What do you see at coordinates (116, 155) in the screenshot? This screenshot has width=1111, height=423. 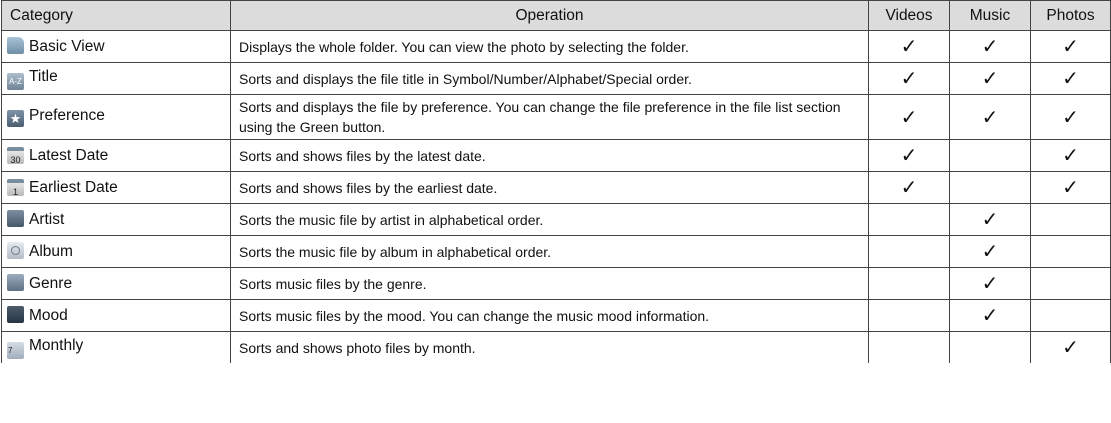 I see `category-cell: 30 Latest Date` at bounding box center [116, 155].